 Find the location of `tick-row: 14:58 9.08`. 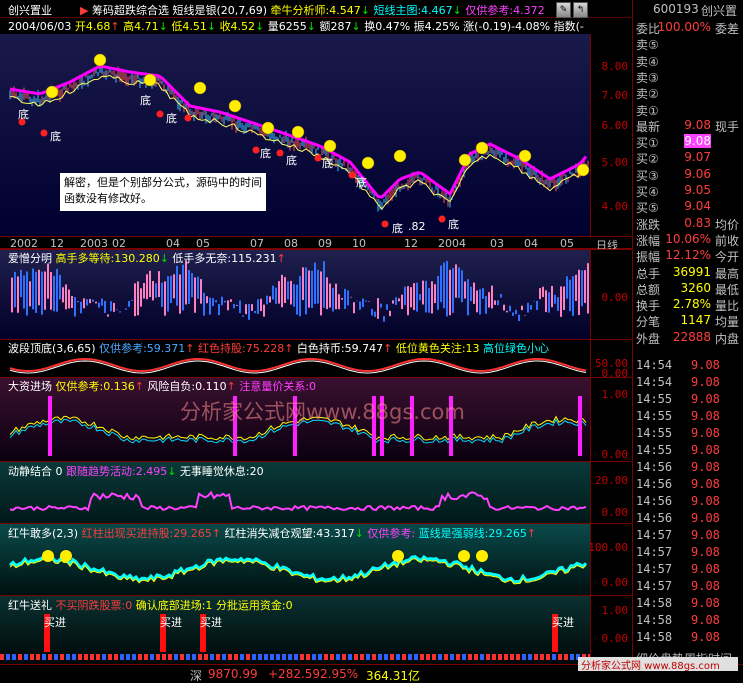

tick-row: 14:58 9.08 is located at coordinates (688, 621).